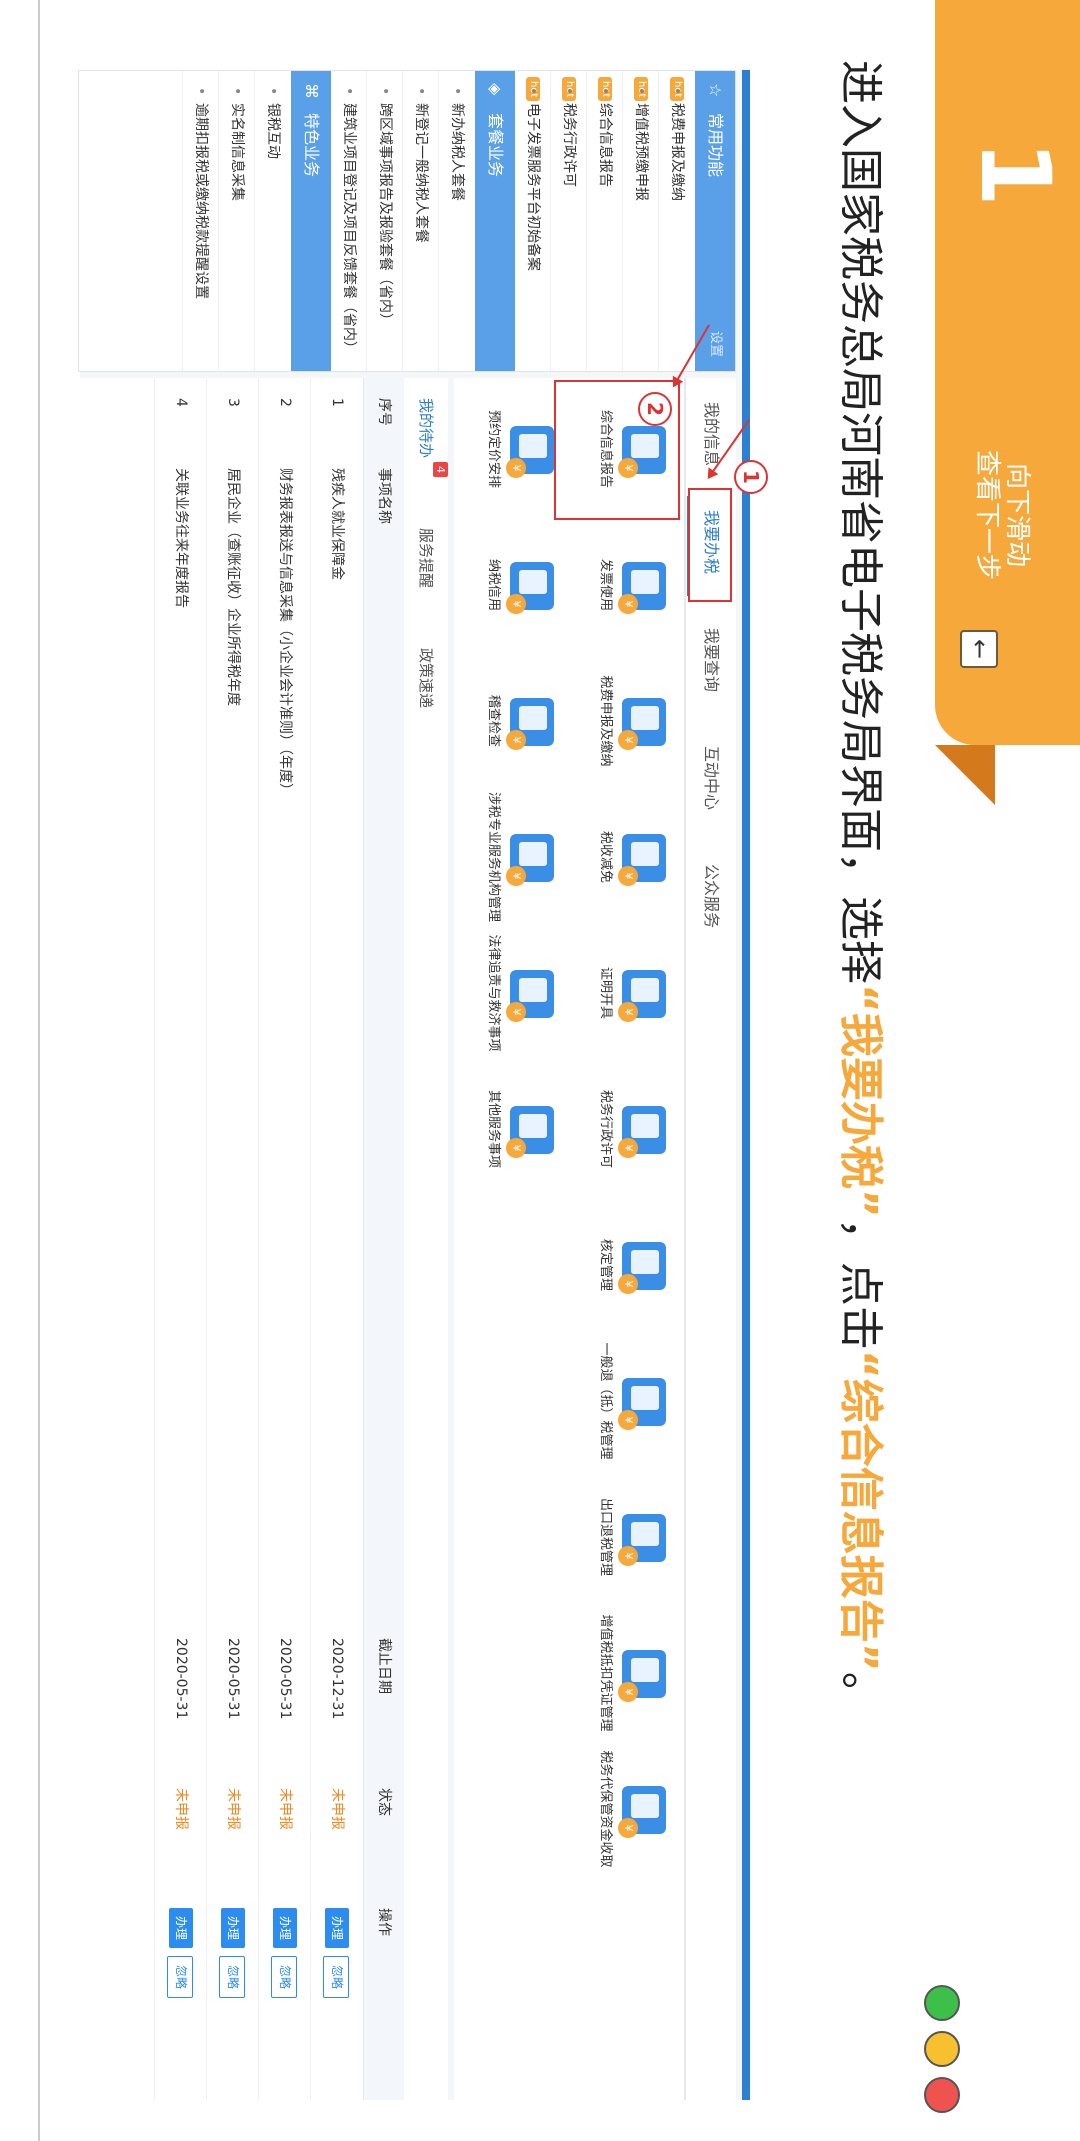  What do you see at coordinates (509, 1129) in the screenshot?
I see `service-item: ¥ 其他服务事项` at bounding box center [509, 1129].